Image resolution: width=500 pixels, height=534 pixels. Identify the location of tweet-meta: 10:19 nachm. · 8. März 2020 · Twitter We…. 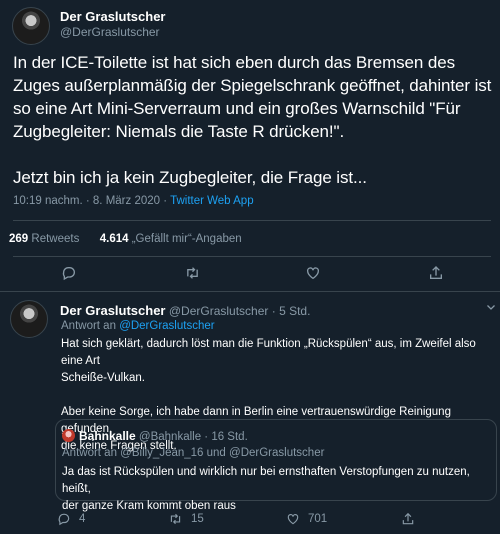
(133, 201).